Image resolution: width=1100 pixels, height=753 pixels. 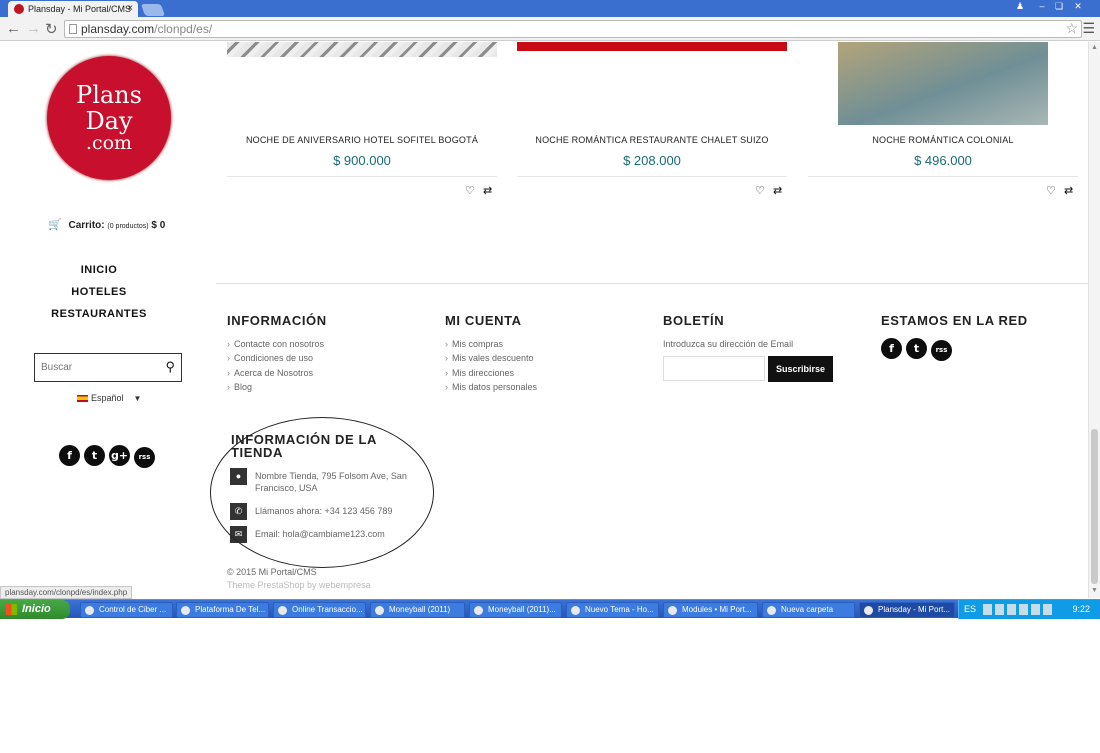 I want to click on taskbar-item: Moneyball (2011), so click(x=417, y=610).